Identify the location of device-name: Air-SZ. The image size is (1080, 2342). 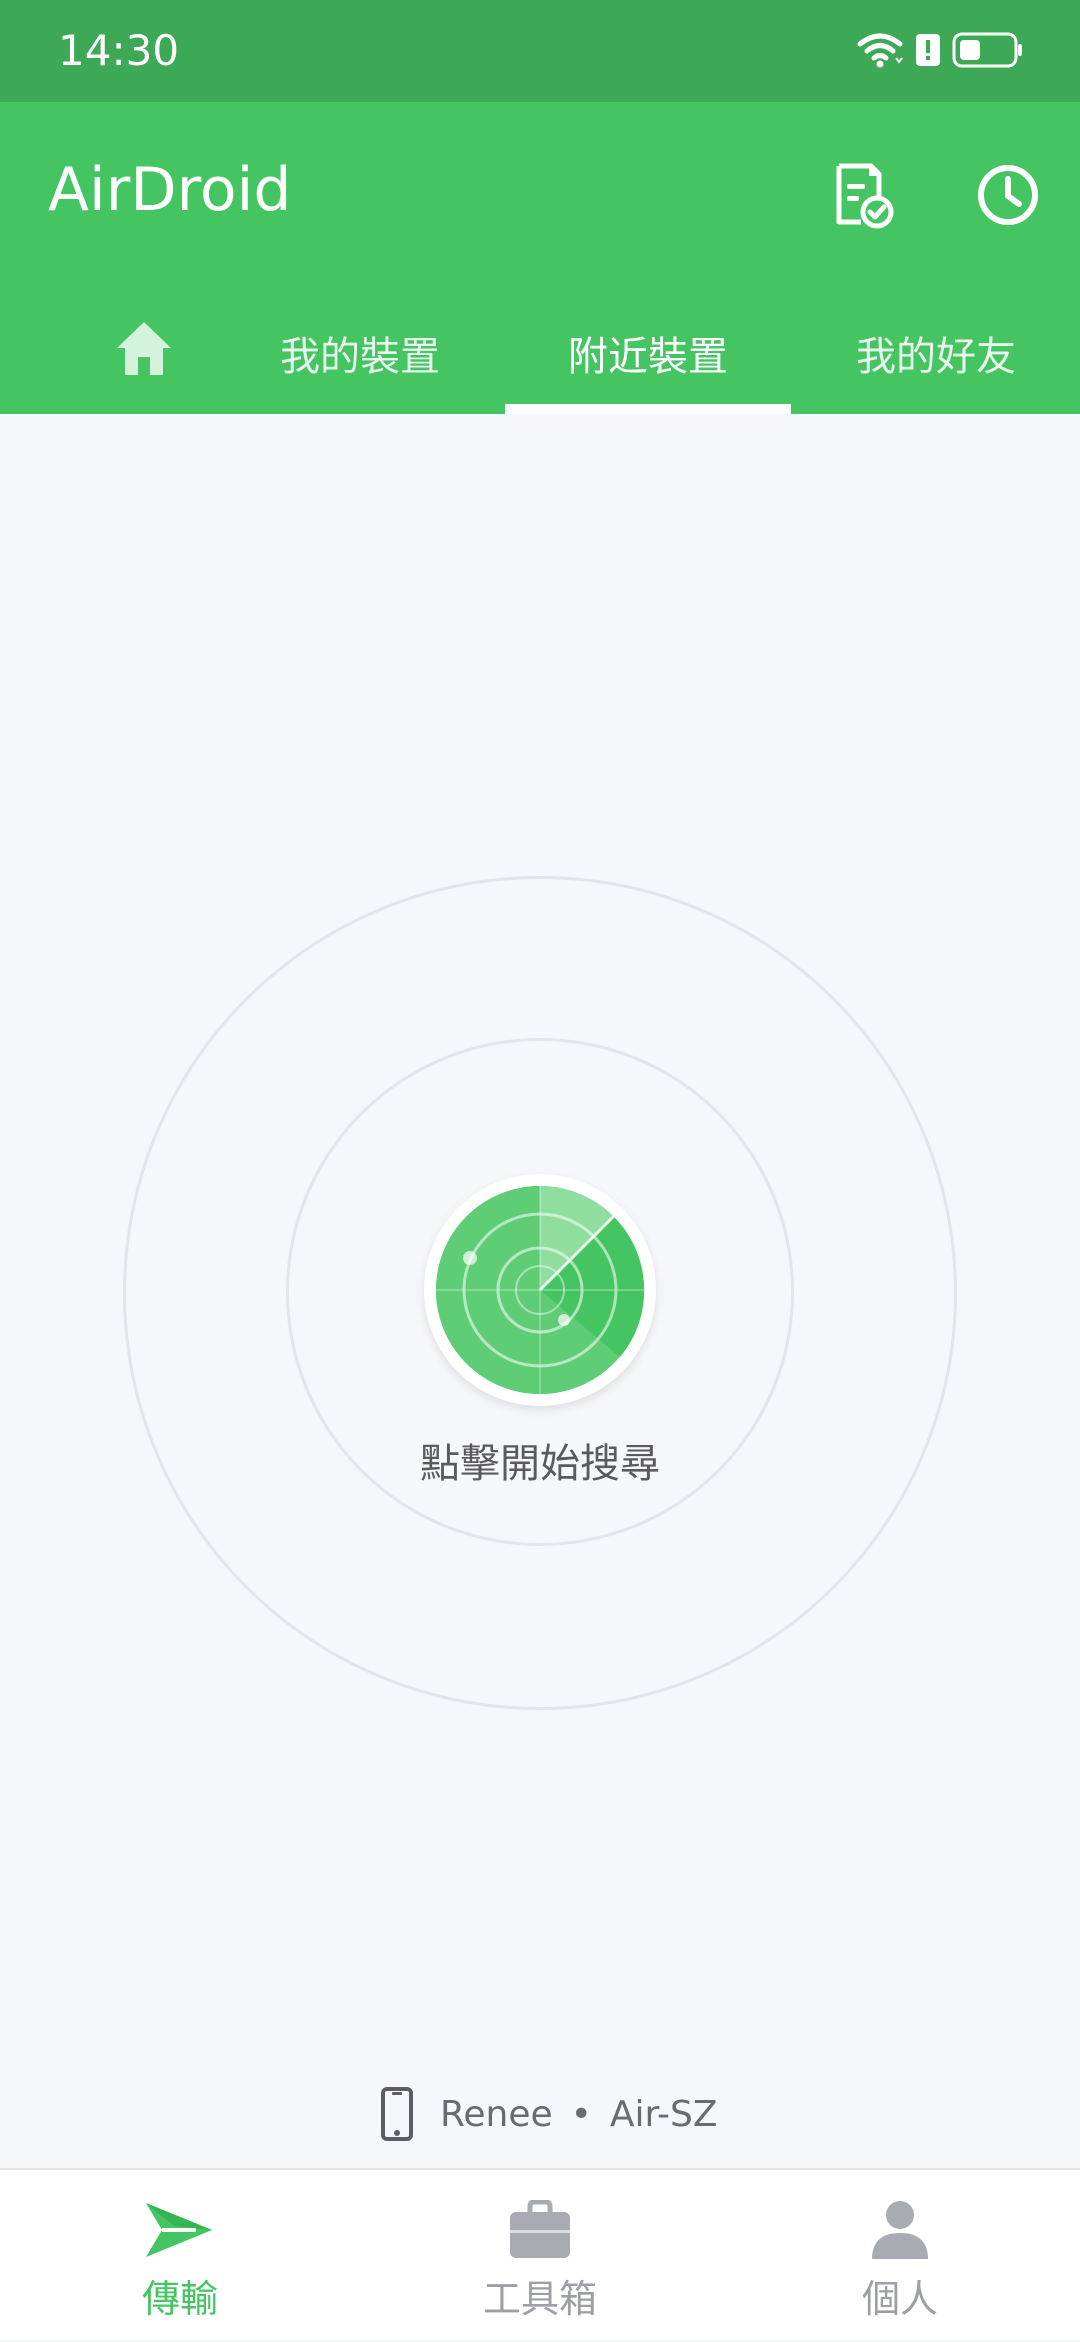
(663, 2114).